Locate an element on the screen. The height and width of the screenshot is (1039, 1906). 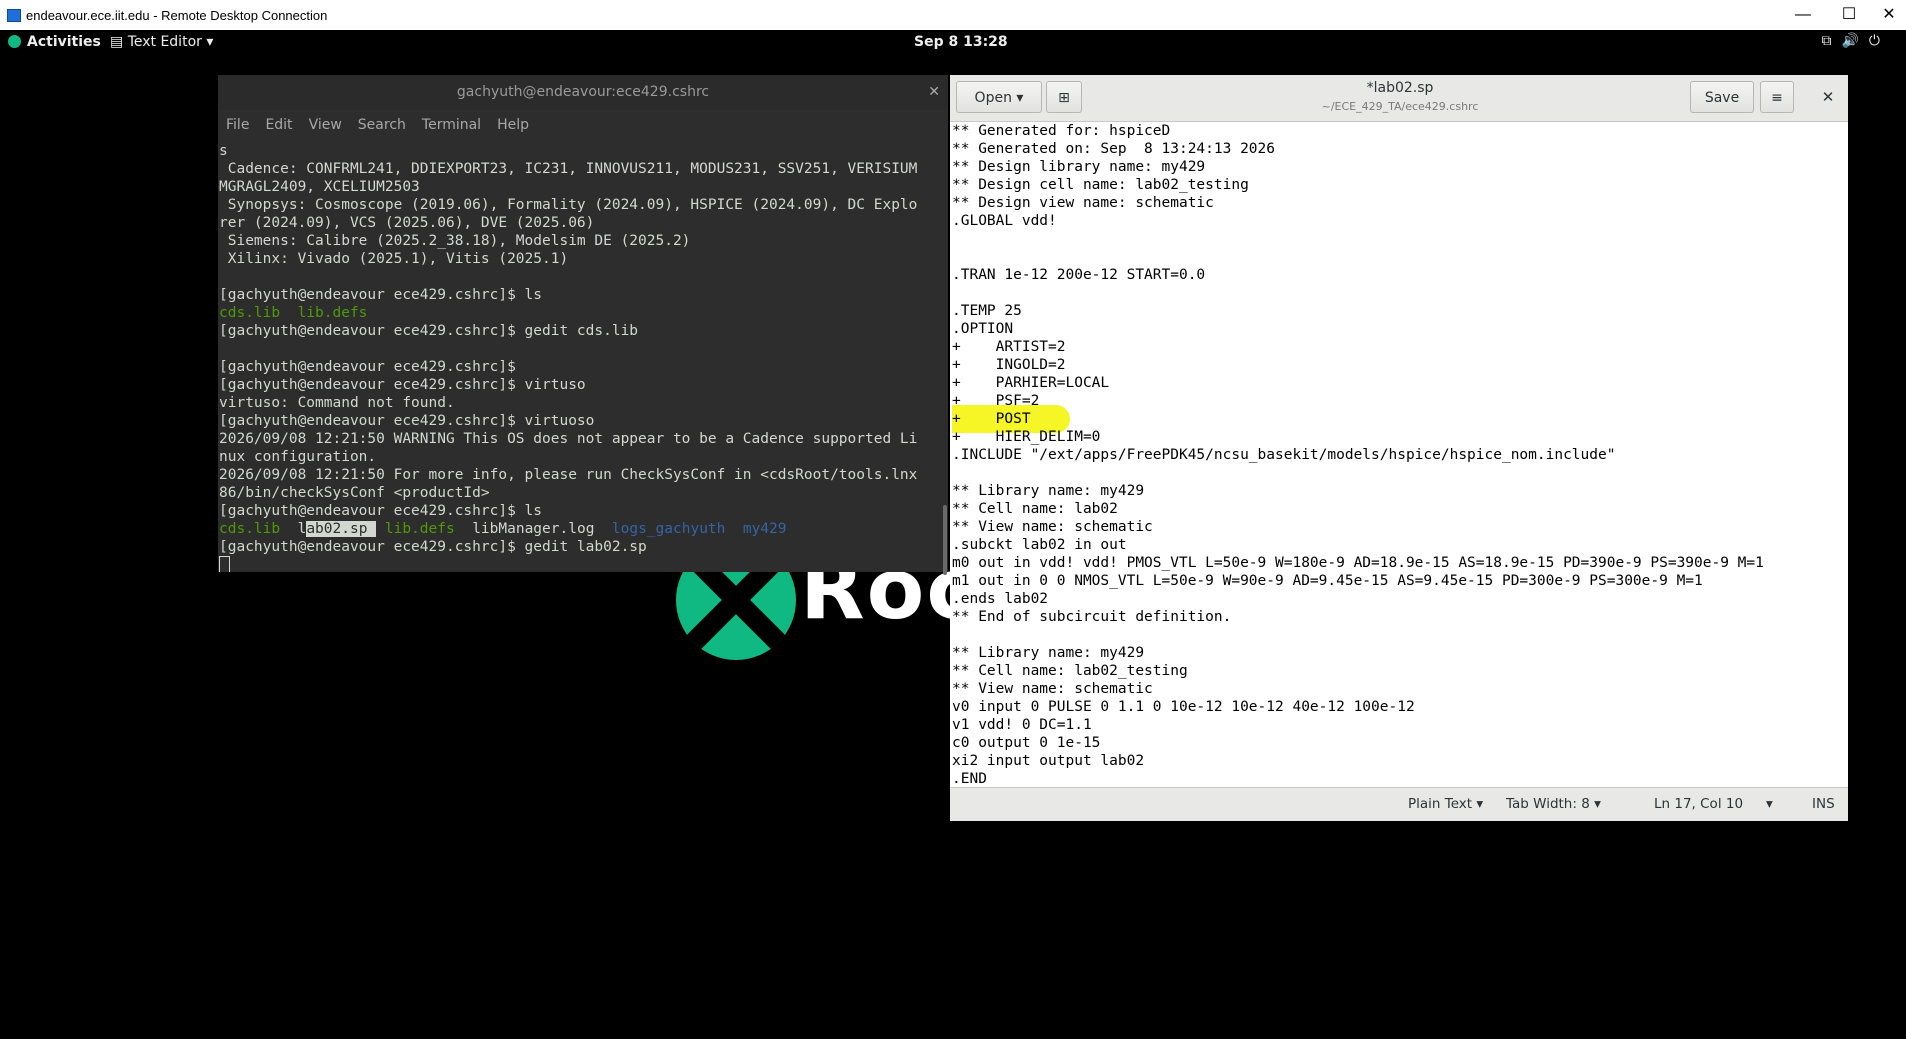
editor-line: ** Generated for: hspiceD is located at coordinates (1399, 131).